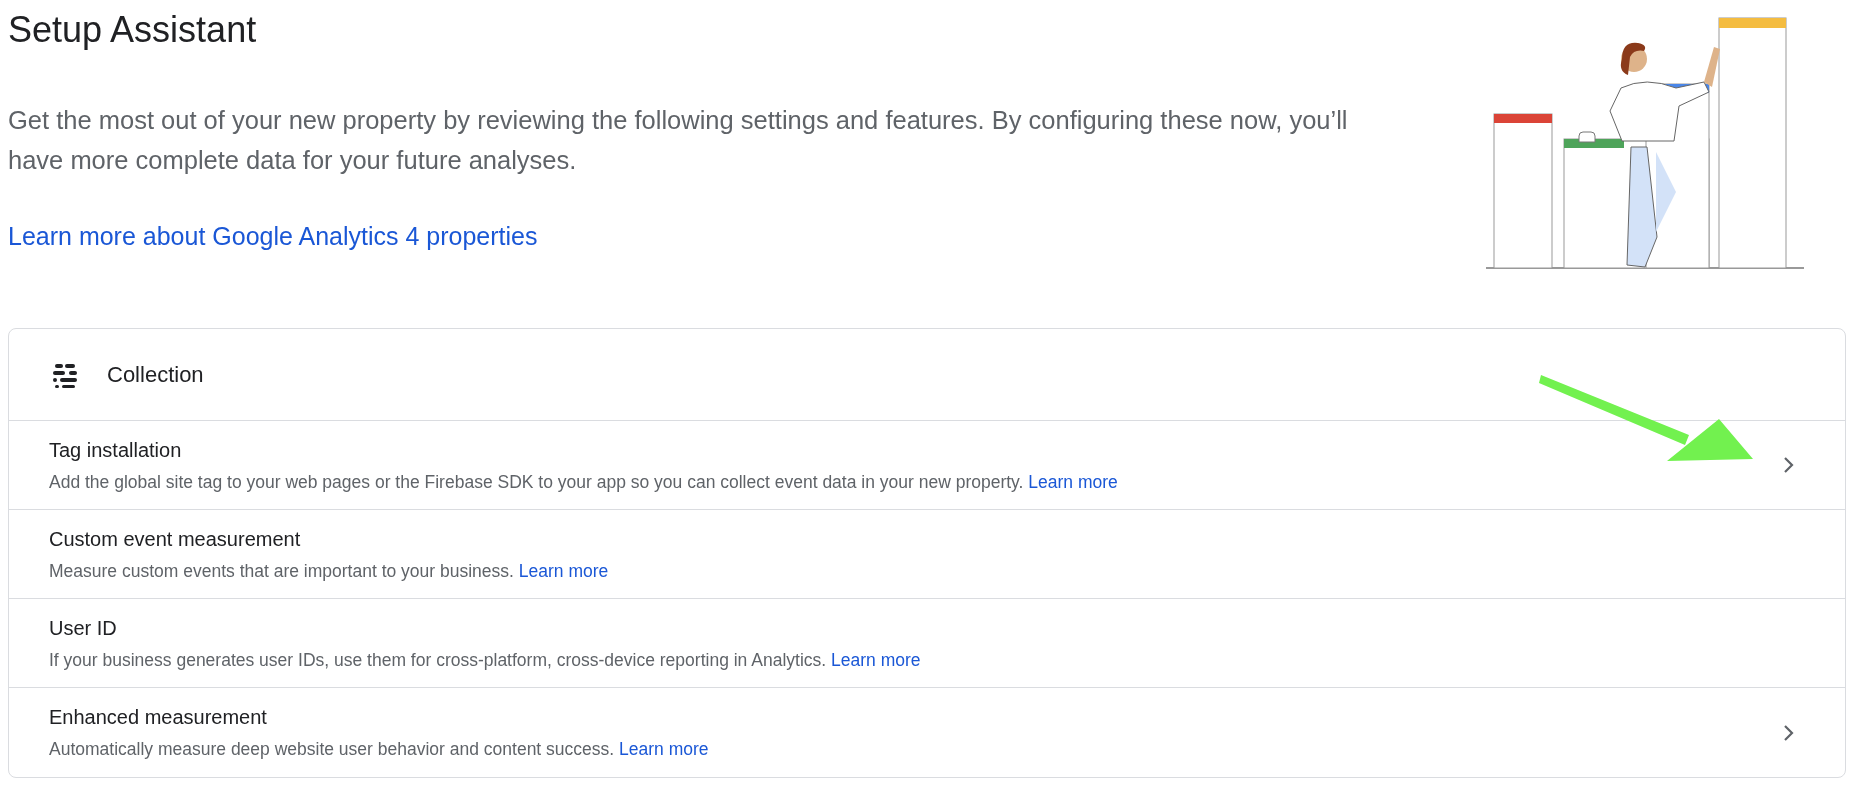  I want to click on setting-title: Custom event measurement, so click(175, 539).